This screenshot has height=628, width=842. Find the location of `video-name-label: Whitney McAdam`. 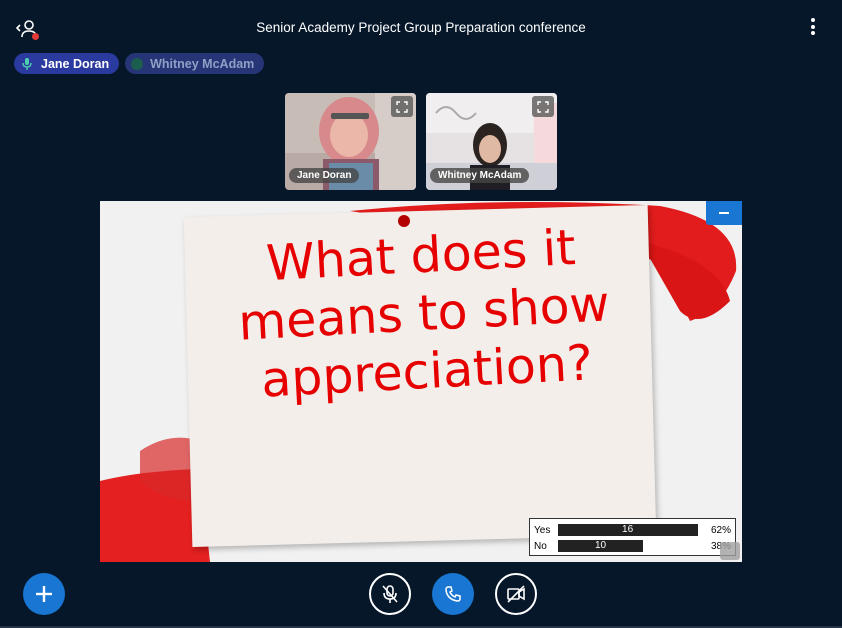

video-name-label: Whitney McAdam is located at coordinates (480, 175).